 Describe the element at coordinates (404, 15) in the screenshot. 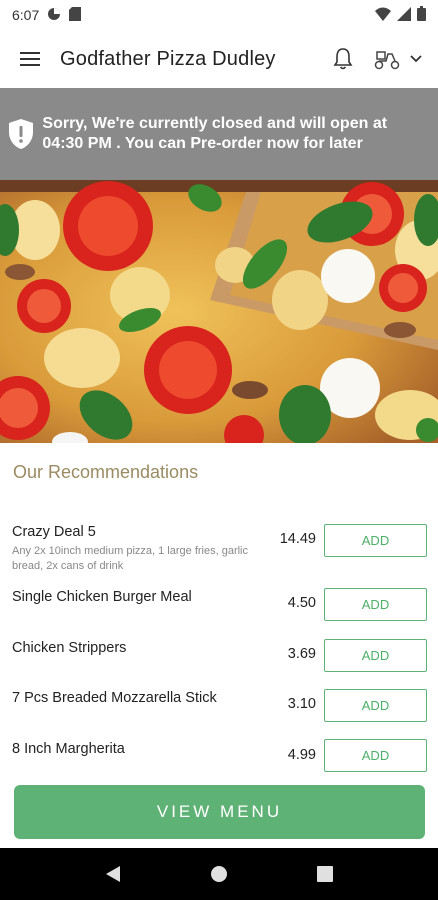

I see `signal-icon` at that location.